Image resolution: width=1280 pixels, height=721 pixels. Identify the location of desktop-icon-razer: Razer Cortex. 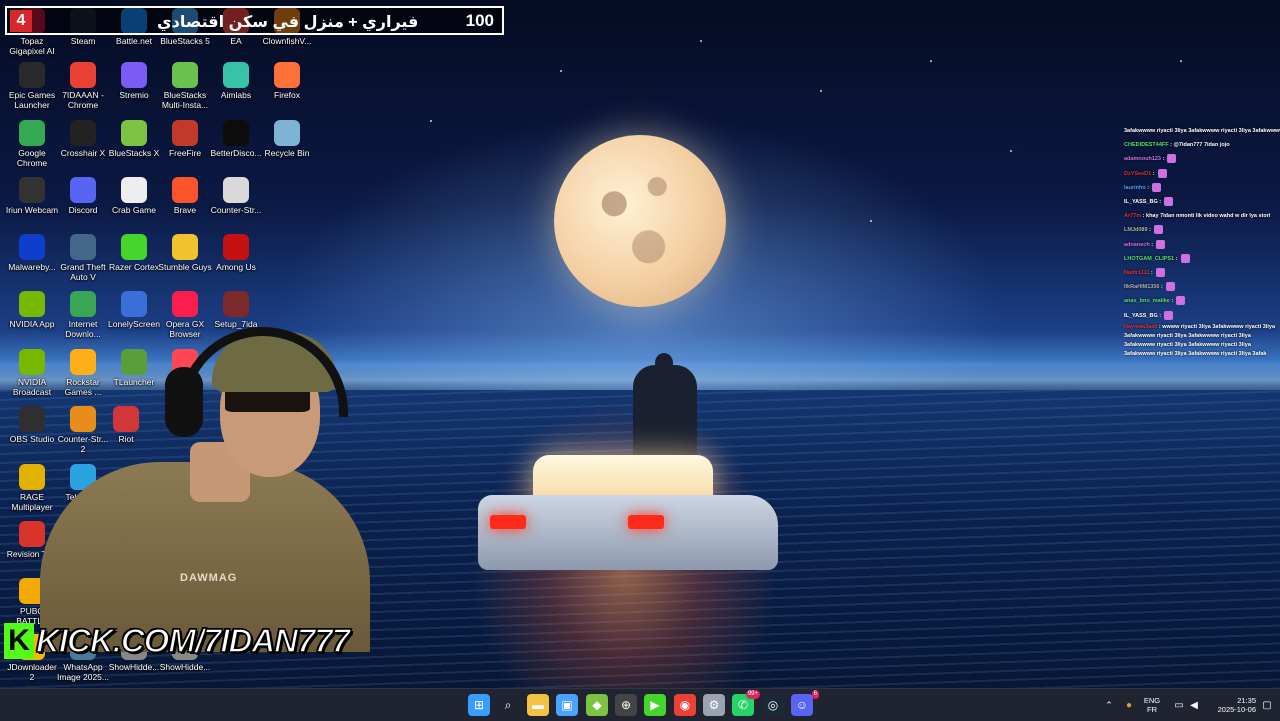
(134, 253).